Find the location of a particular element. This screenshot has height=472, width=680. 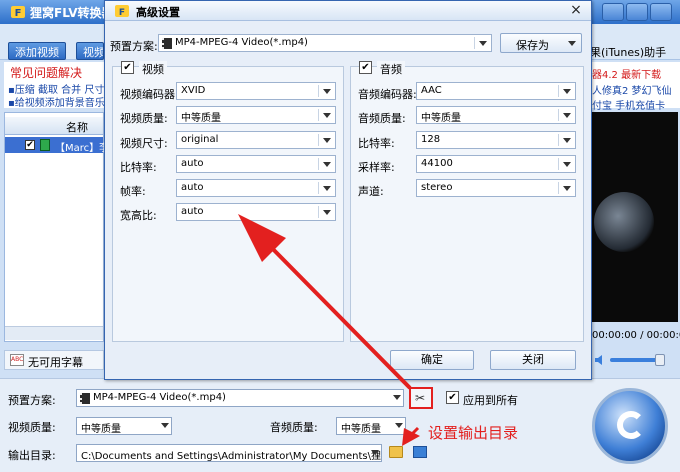

convert-button is located at coordinates (630, 426).